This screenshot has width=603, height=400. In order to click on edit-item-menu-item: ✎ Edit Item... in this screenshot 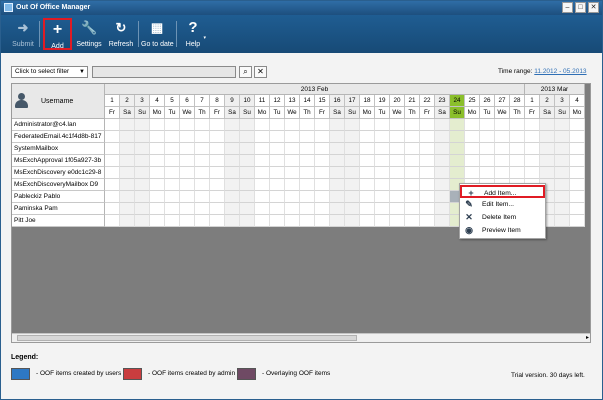, I will do `click(502, 204)`.